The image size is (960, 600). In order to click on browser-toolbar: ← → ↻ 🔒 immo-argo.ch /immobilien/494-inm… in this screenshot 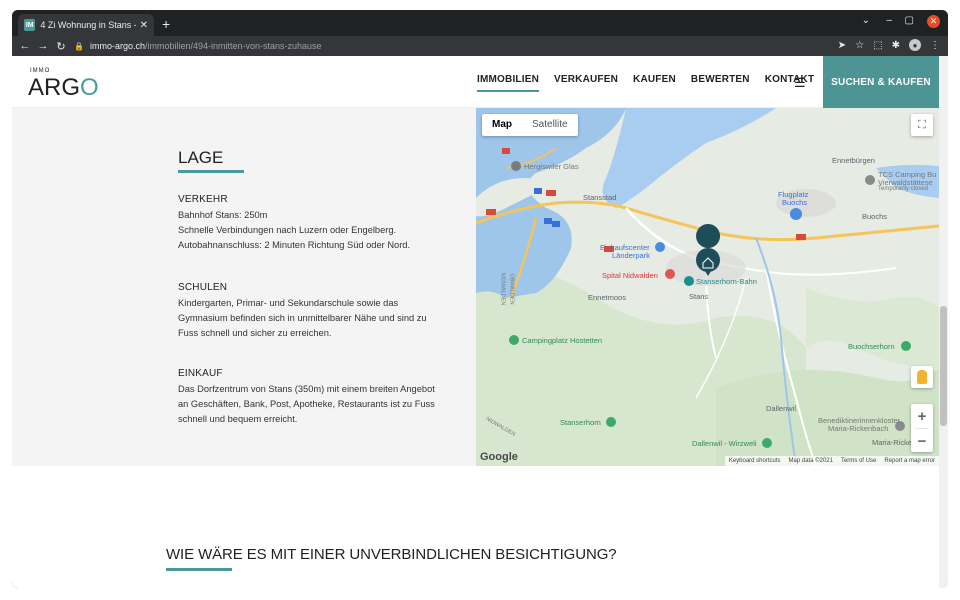, I will do `click(480, 46)`.